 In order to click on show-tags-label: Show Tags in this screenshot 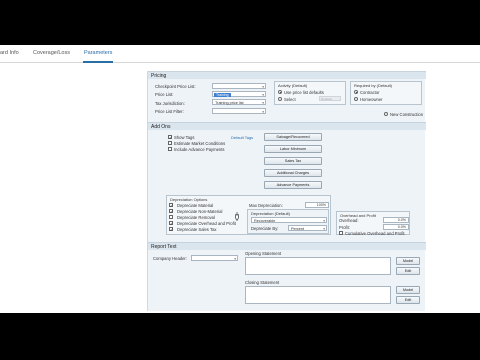, I will do `click(184, 137)`.